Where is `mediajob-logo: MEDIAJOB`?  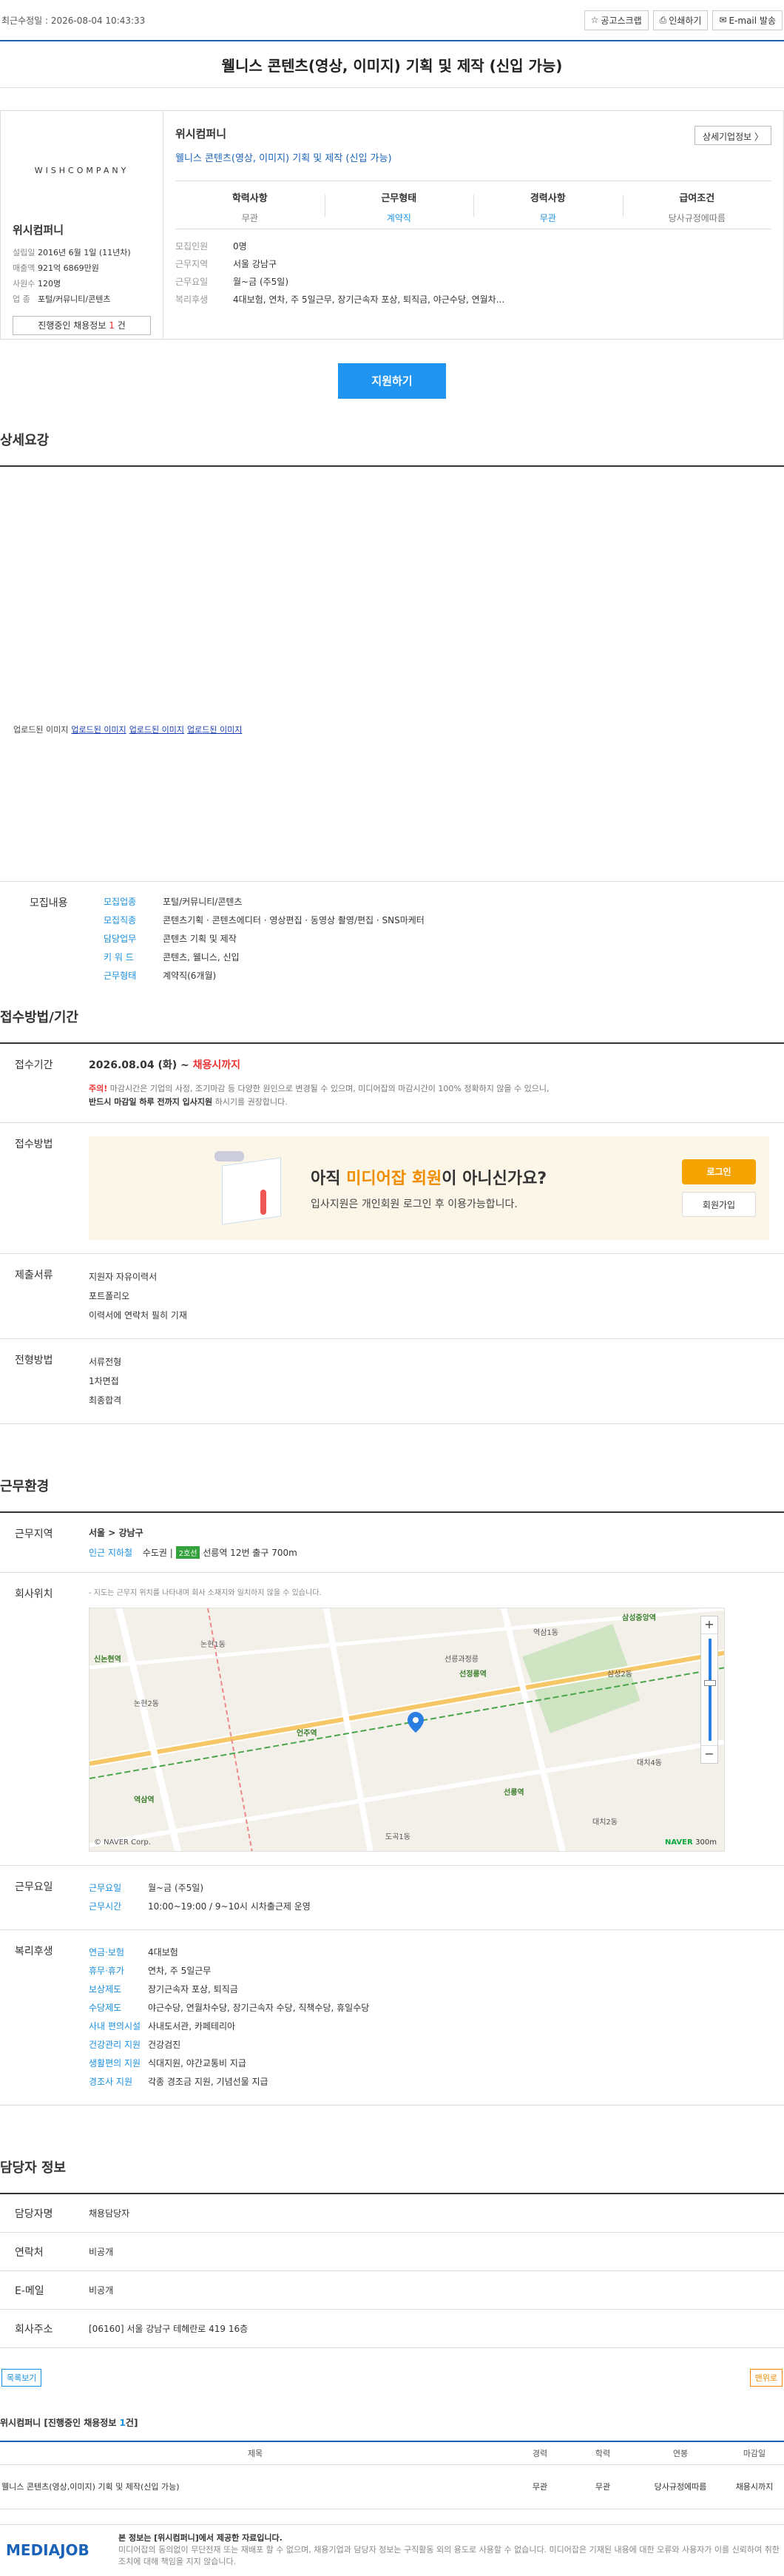
mediajob-logo: MEDIAJOB is located at coordinates (47, 2550).